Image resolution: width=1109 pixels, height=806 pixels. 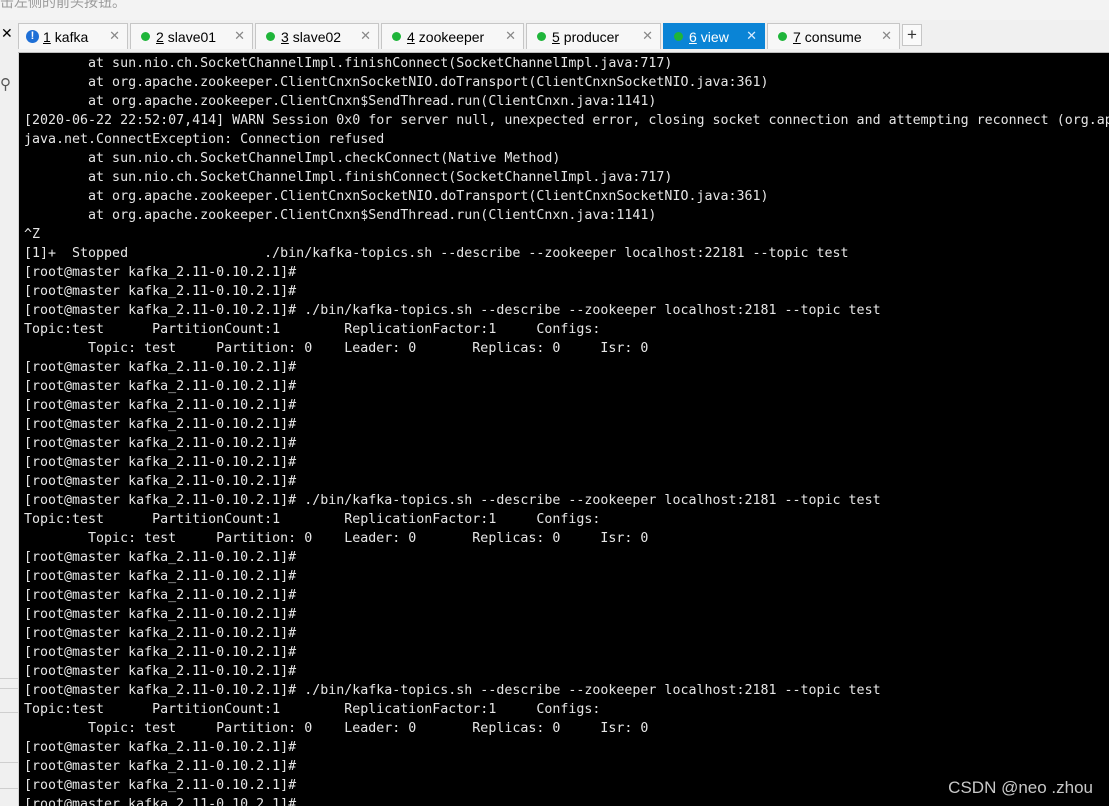 What do you see at coordinates (411, 36) in the screenshot?
I see `tab-number: 4` at bounding box center [411, 36].